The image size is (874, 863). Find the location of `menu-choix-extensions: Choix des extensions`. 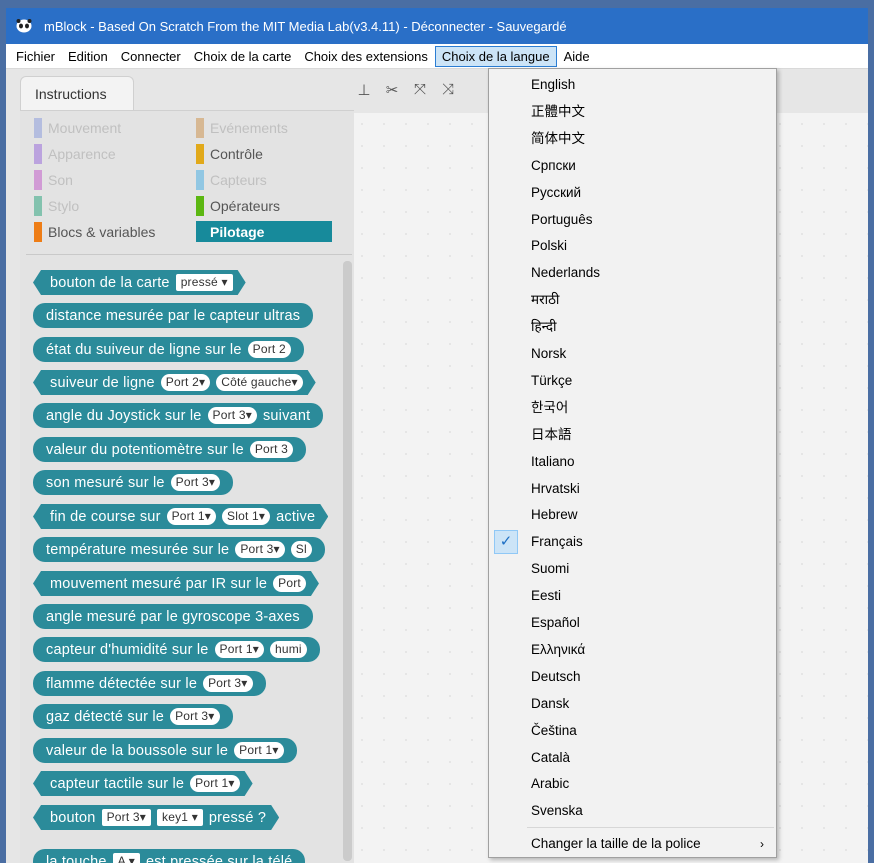

menu-choix-extensions: Choix des extensions is located at coordinates (366, 56).